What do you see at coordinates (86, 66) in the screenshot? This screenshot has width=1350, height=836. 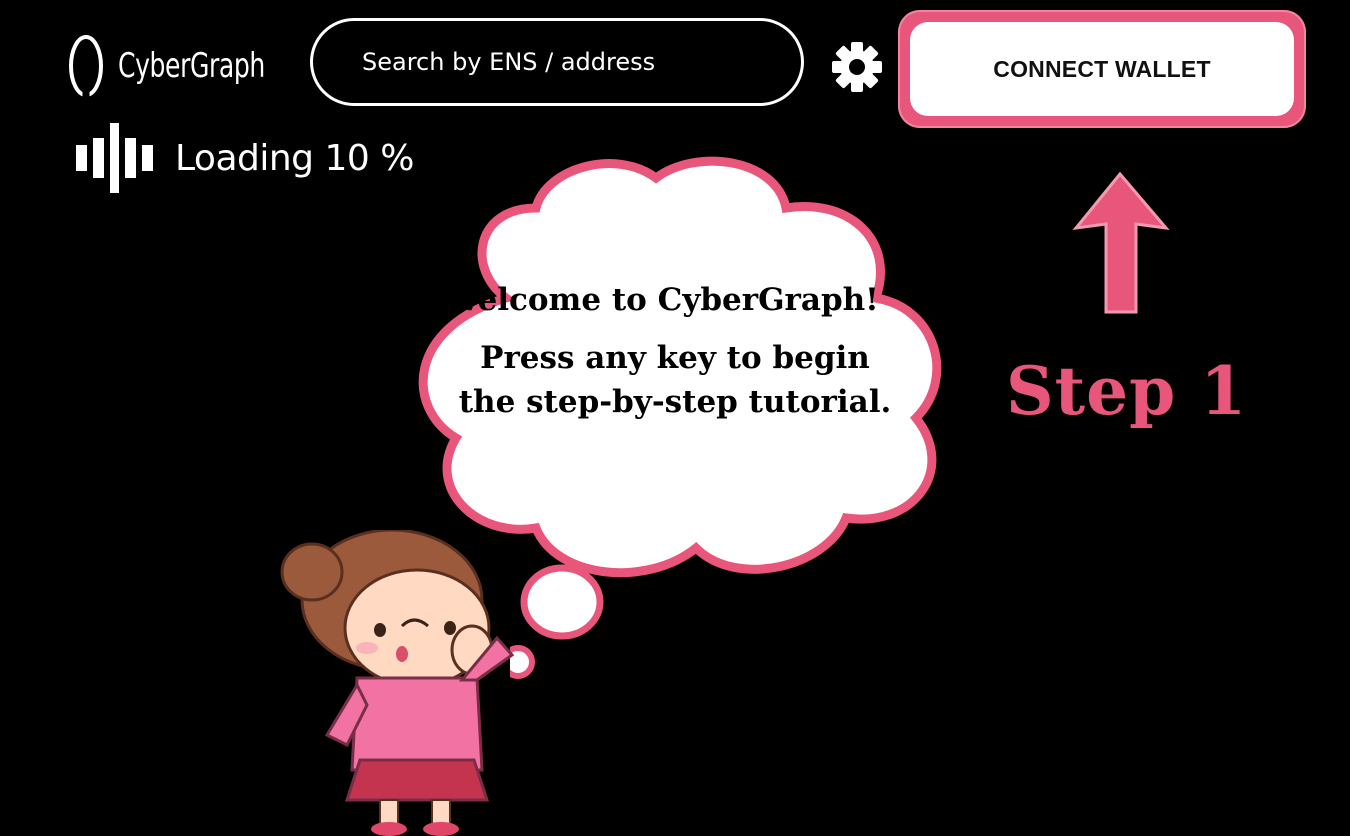 I see `cybergraph-logo-icon` at bounding box center [86, 66].